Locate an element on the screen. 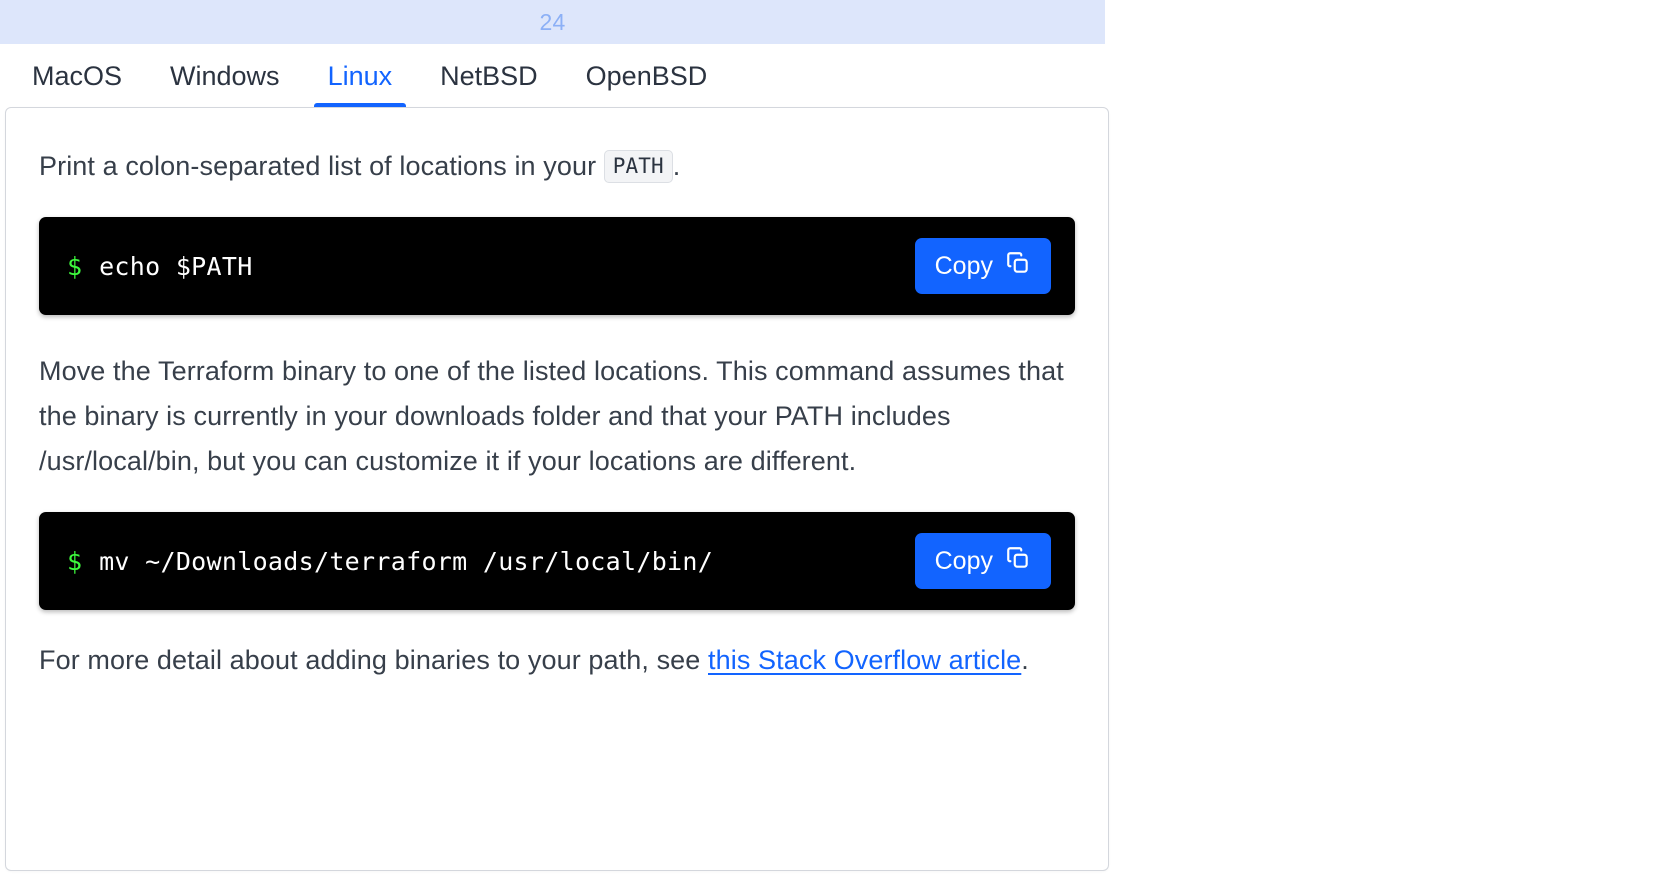  tab-linux: Linux is located at coordinates (360, 76).